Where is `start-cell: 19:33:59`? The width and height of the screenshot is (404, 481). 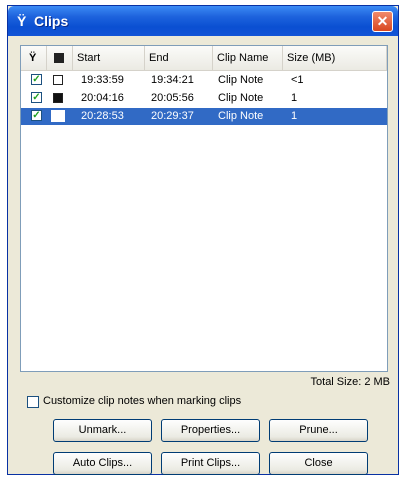
start-cell: 19:33:59 is located at coordinates (102, 80).